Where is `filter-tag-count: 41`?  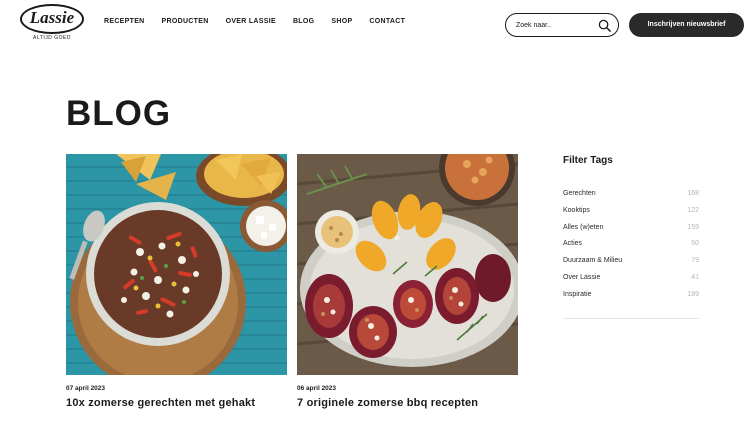
filter-tag-count: 41 is located at coordinates (695, 277).